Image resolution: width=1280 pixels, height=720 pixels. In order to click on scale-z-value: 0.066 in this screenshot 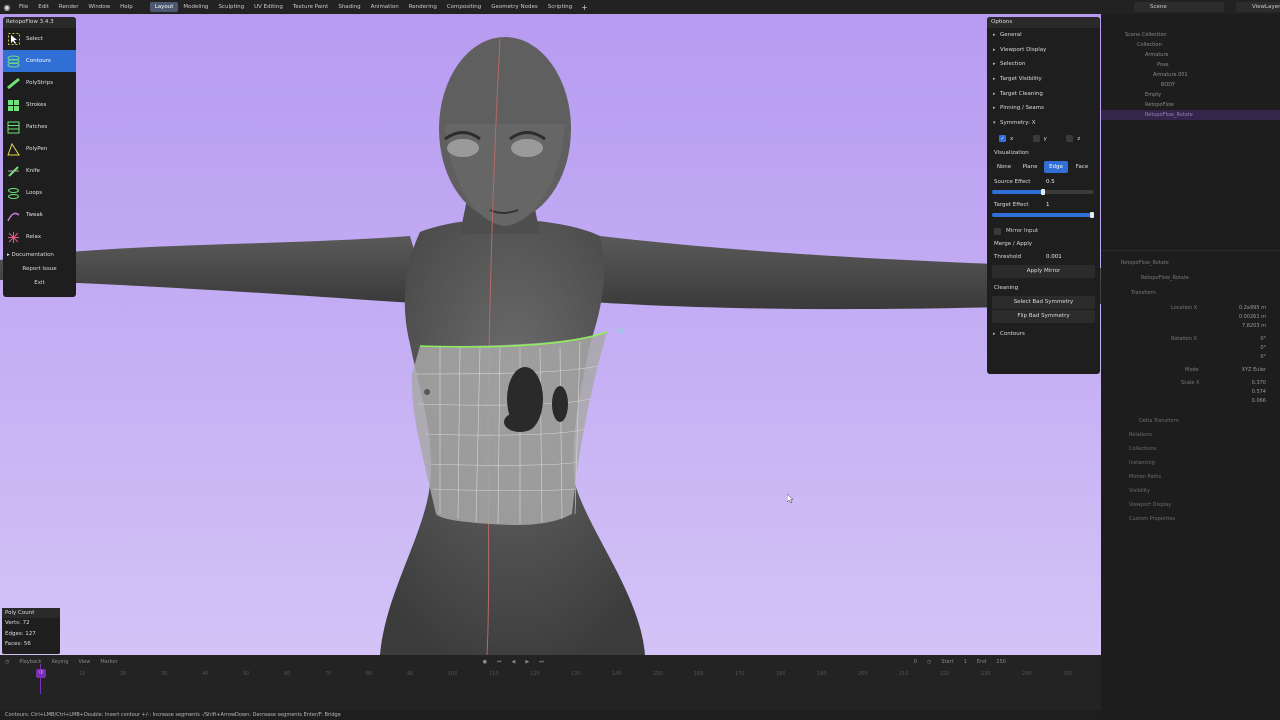, I will do `click(1236, 401)`.